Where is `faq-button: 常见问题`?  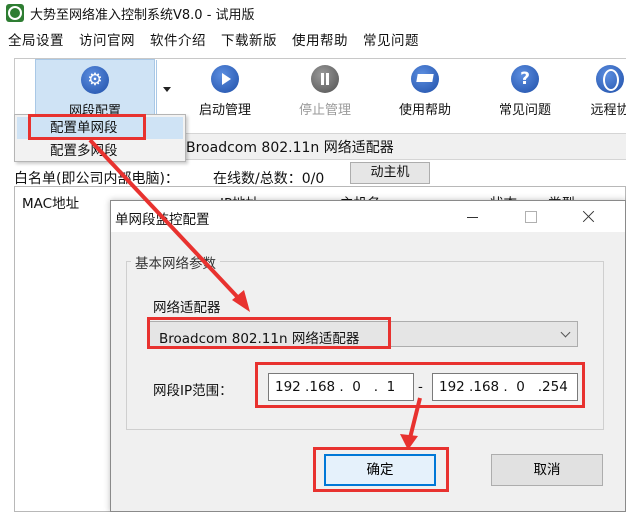 faq-button: 常见问题 is located at coordinates (525, 89).